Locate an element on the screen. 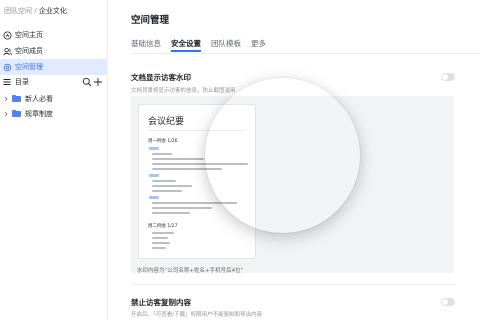 This screenshot has width=480, height=320. section-divider is located at coordinates (293, 284).